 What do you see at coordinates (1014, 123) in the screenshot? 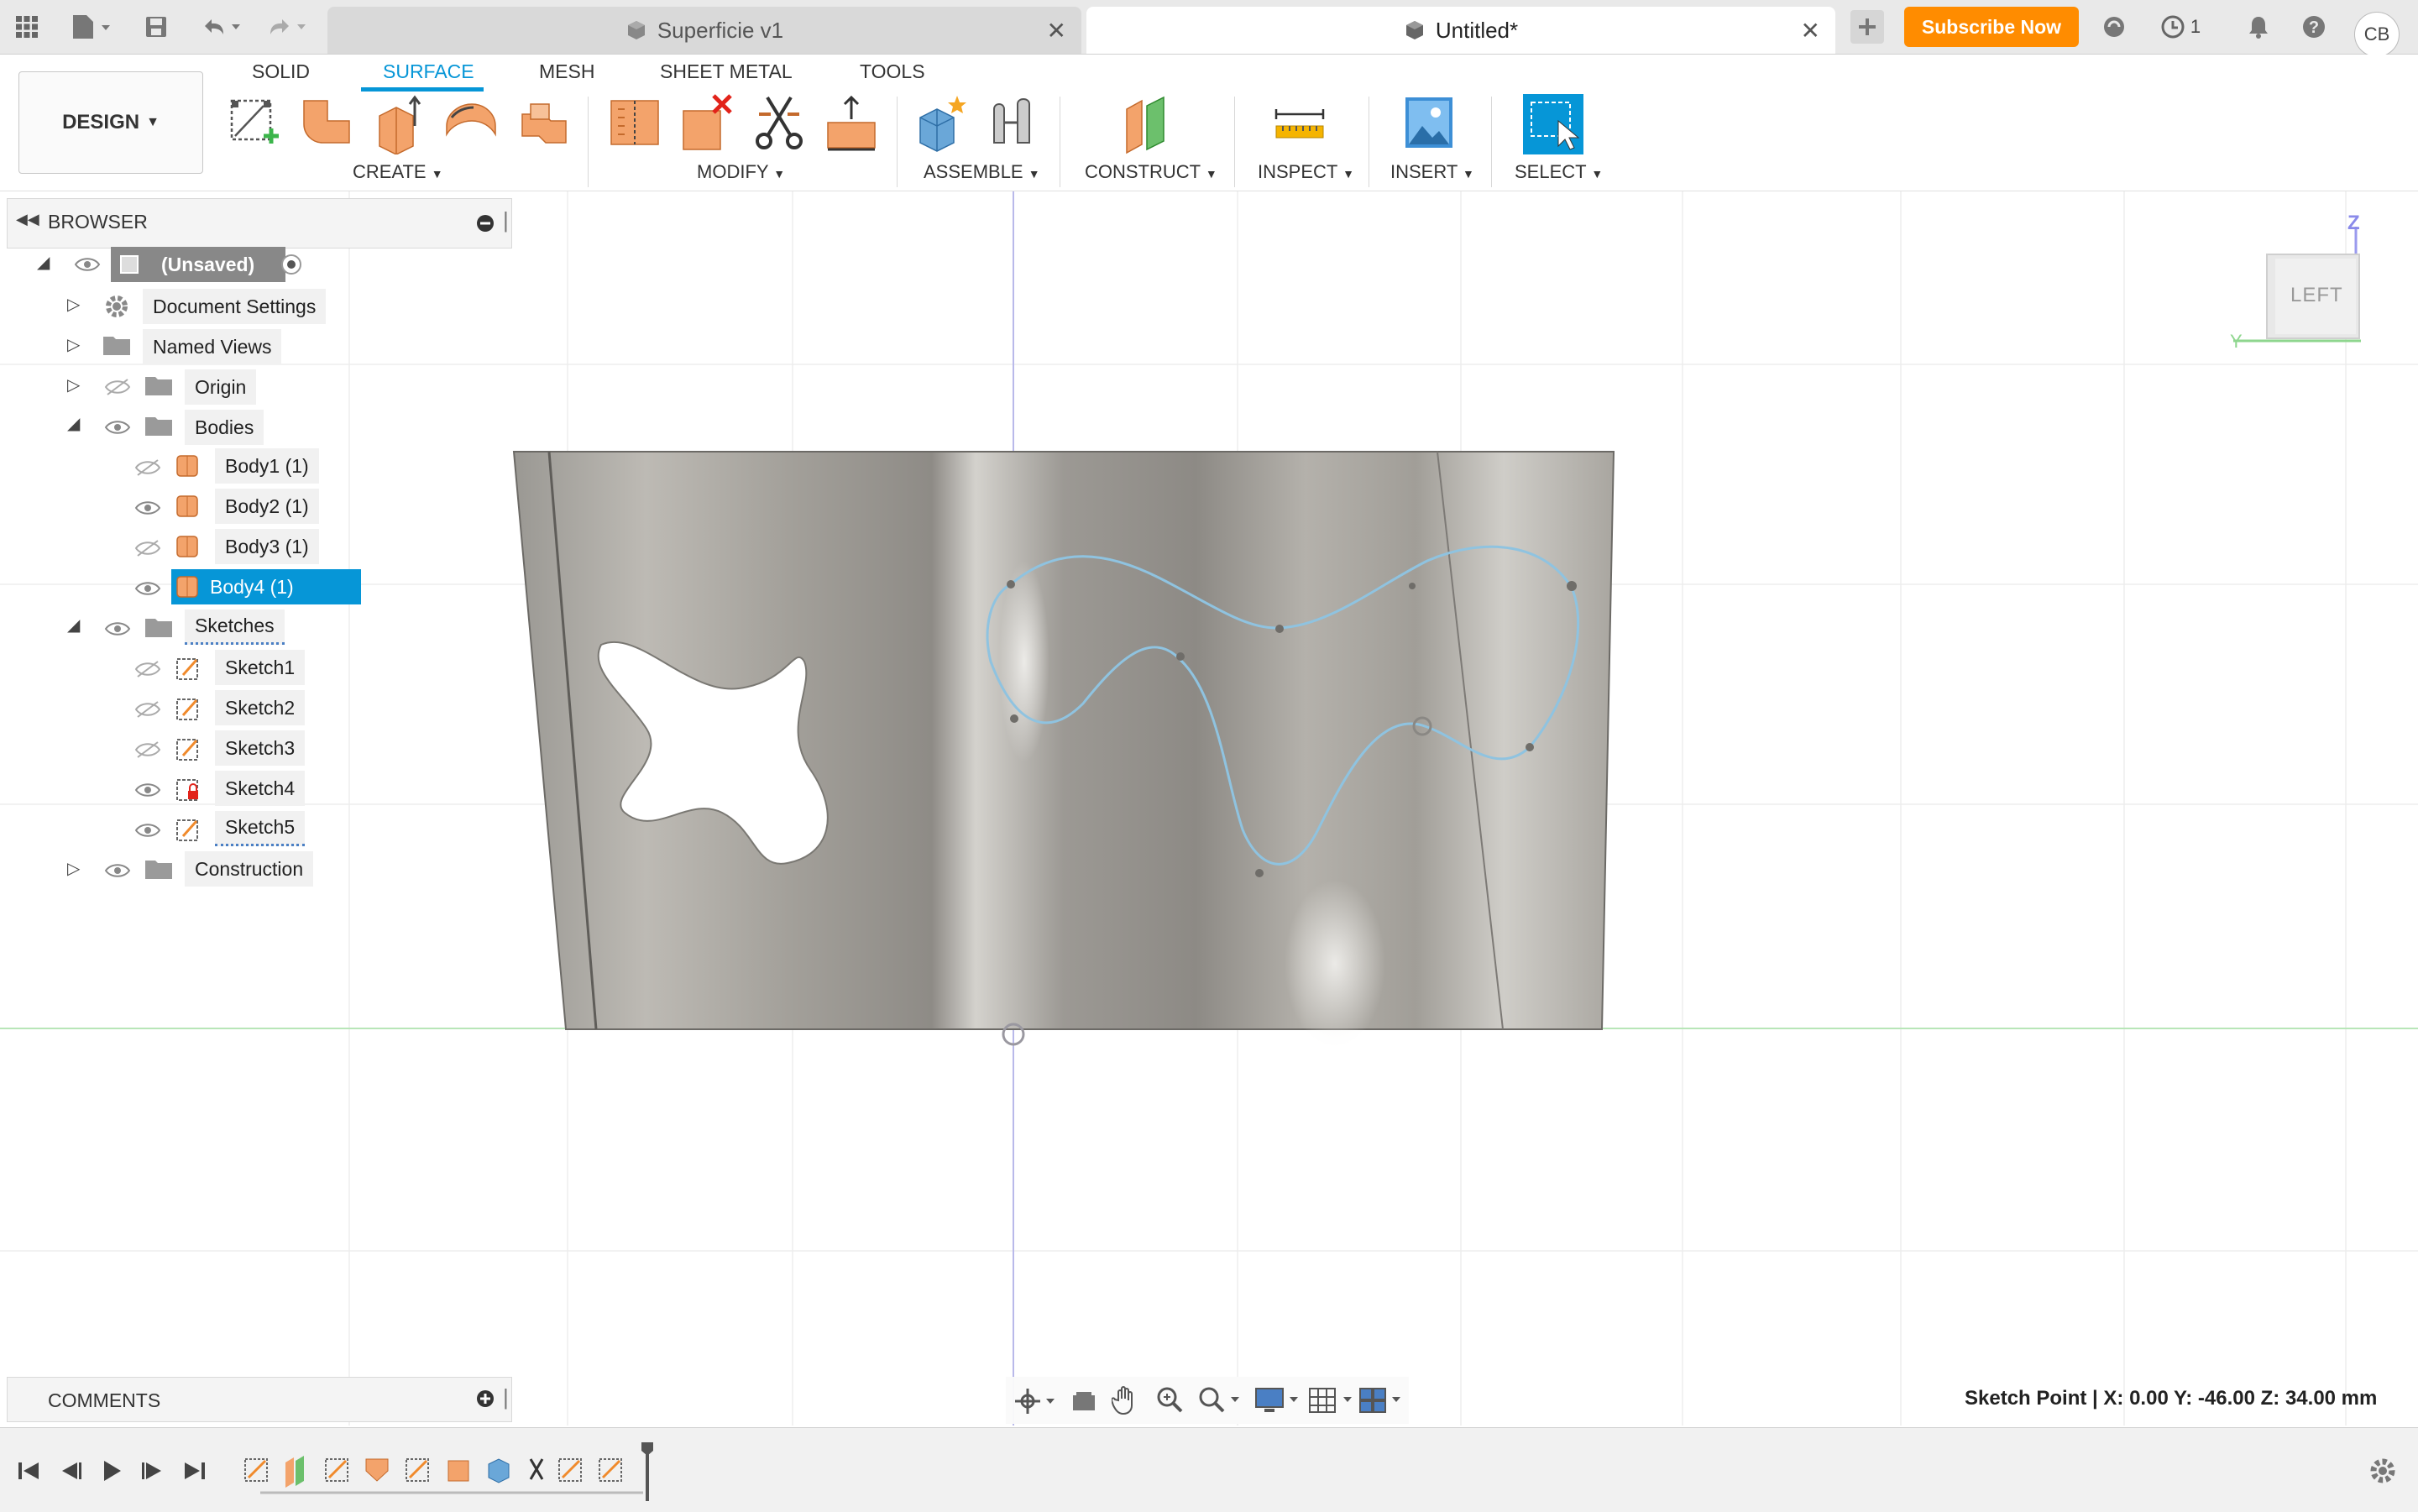
I see `joint-icon` at bounding box center [1014, 123].